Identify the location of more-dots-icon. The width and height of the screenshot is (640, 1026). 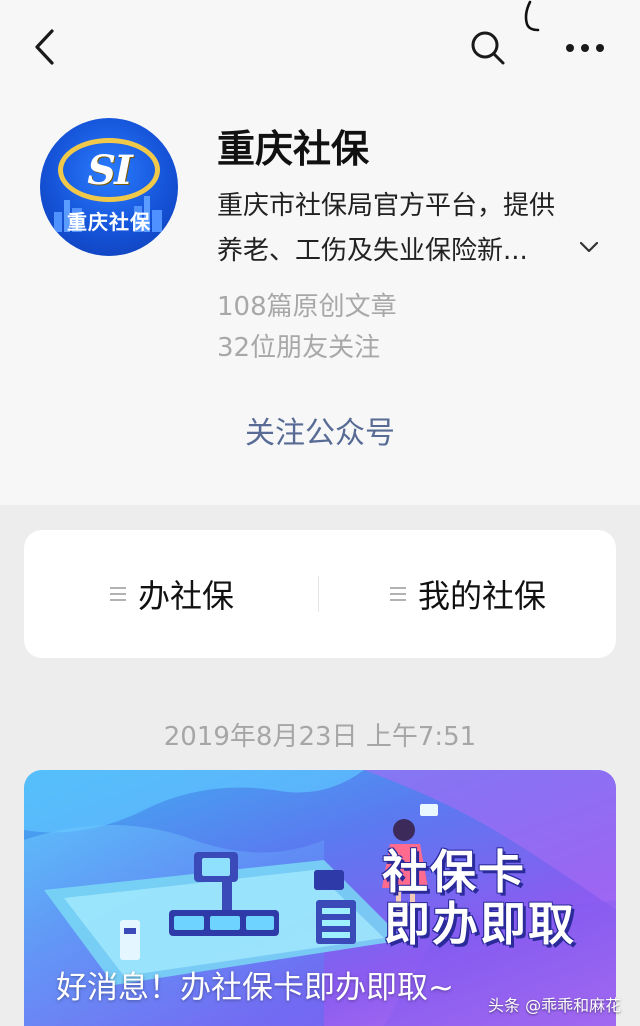
(585, 48).